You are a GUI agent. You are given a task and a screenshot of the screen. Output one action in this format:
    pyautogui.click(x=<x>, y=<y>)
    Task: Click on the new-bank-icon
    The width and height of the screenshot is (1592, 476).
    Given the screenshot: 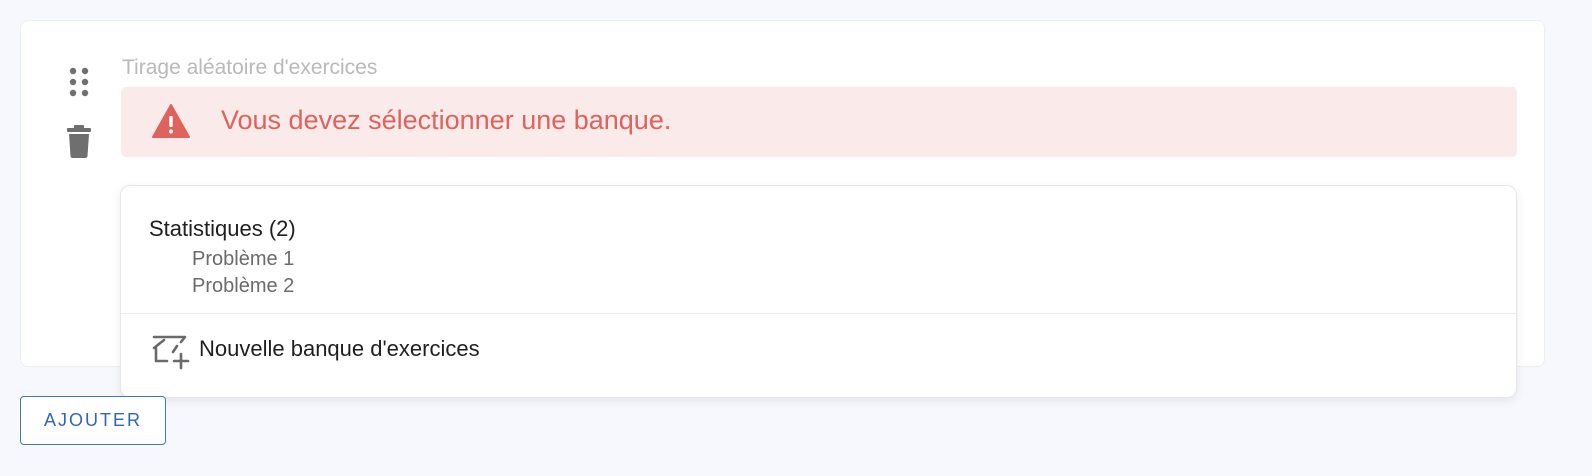 What is the action you would take?
    pyautogui.click(x=171, y=352)
    